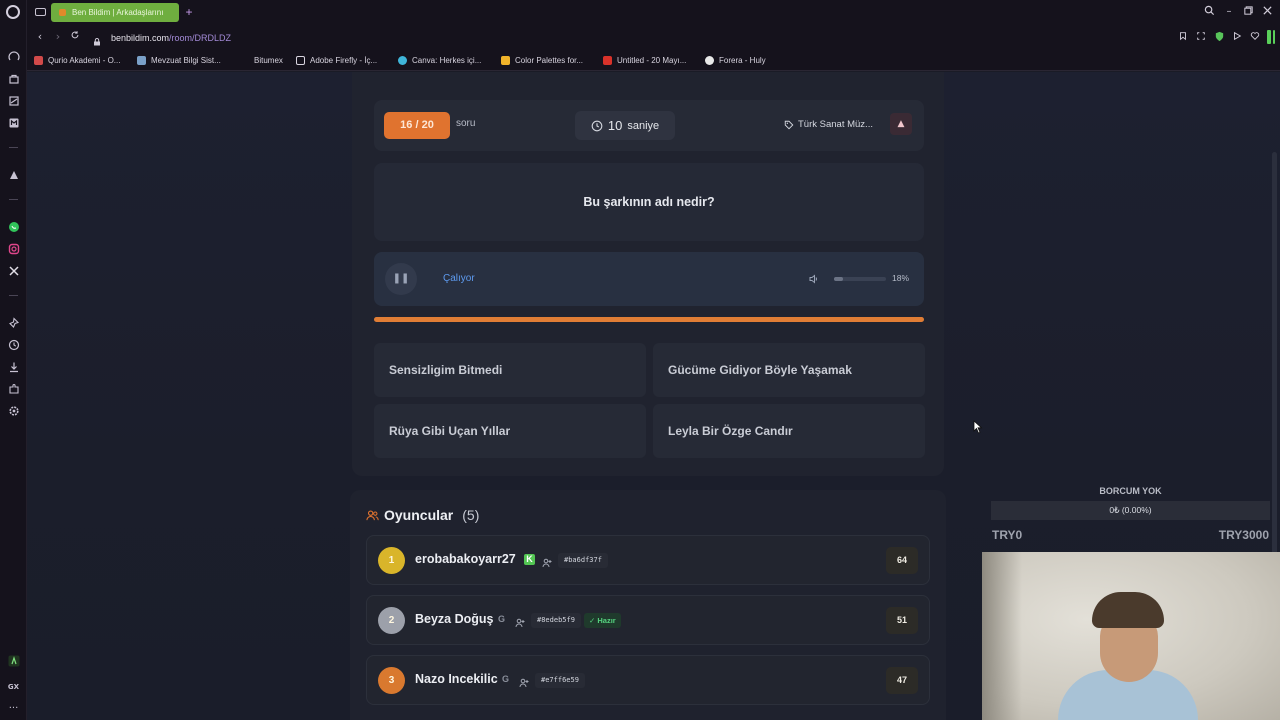 This screenshot has height=720, width=1280. I want to click on users-icon, so click(372, 514).